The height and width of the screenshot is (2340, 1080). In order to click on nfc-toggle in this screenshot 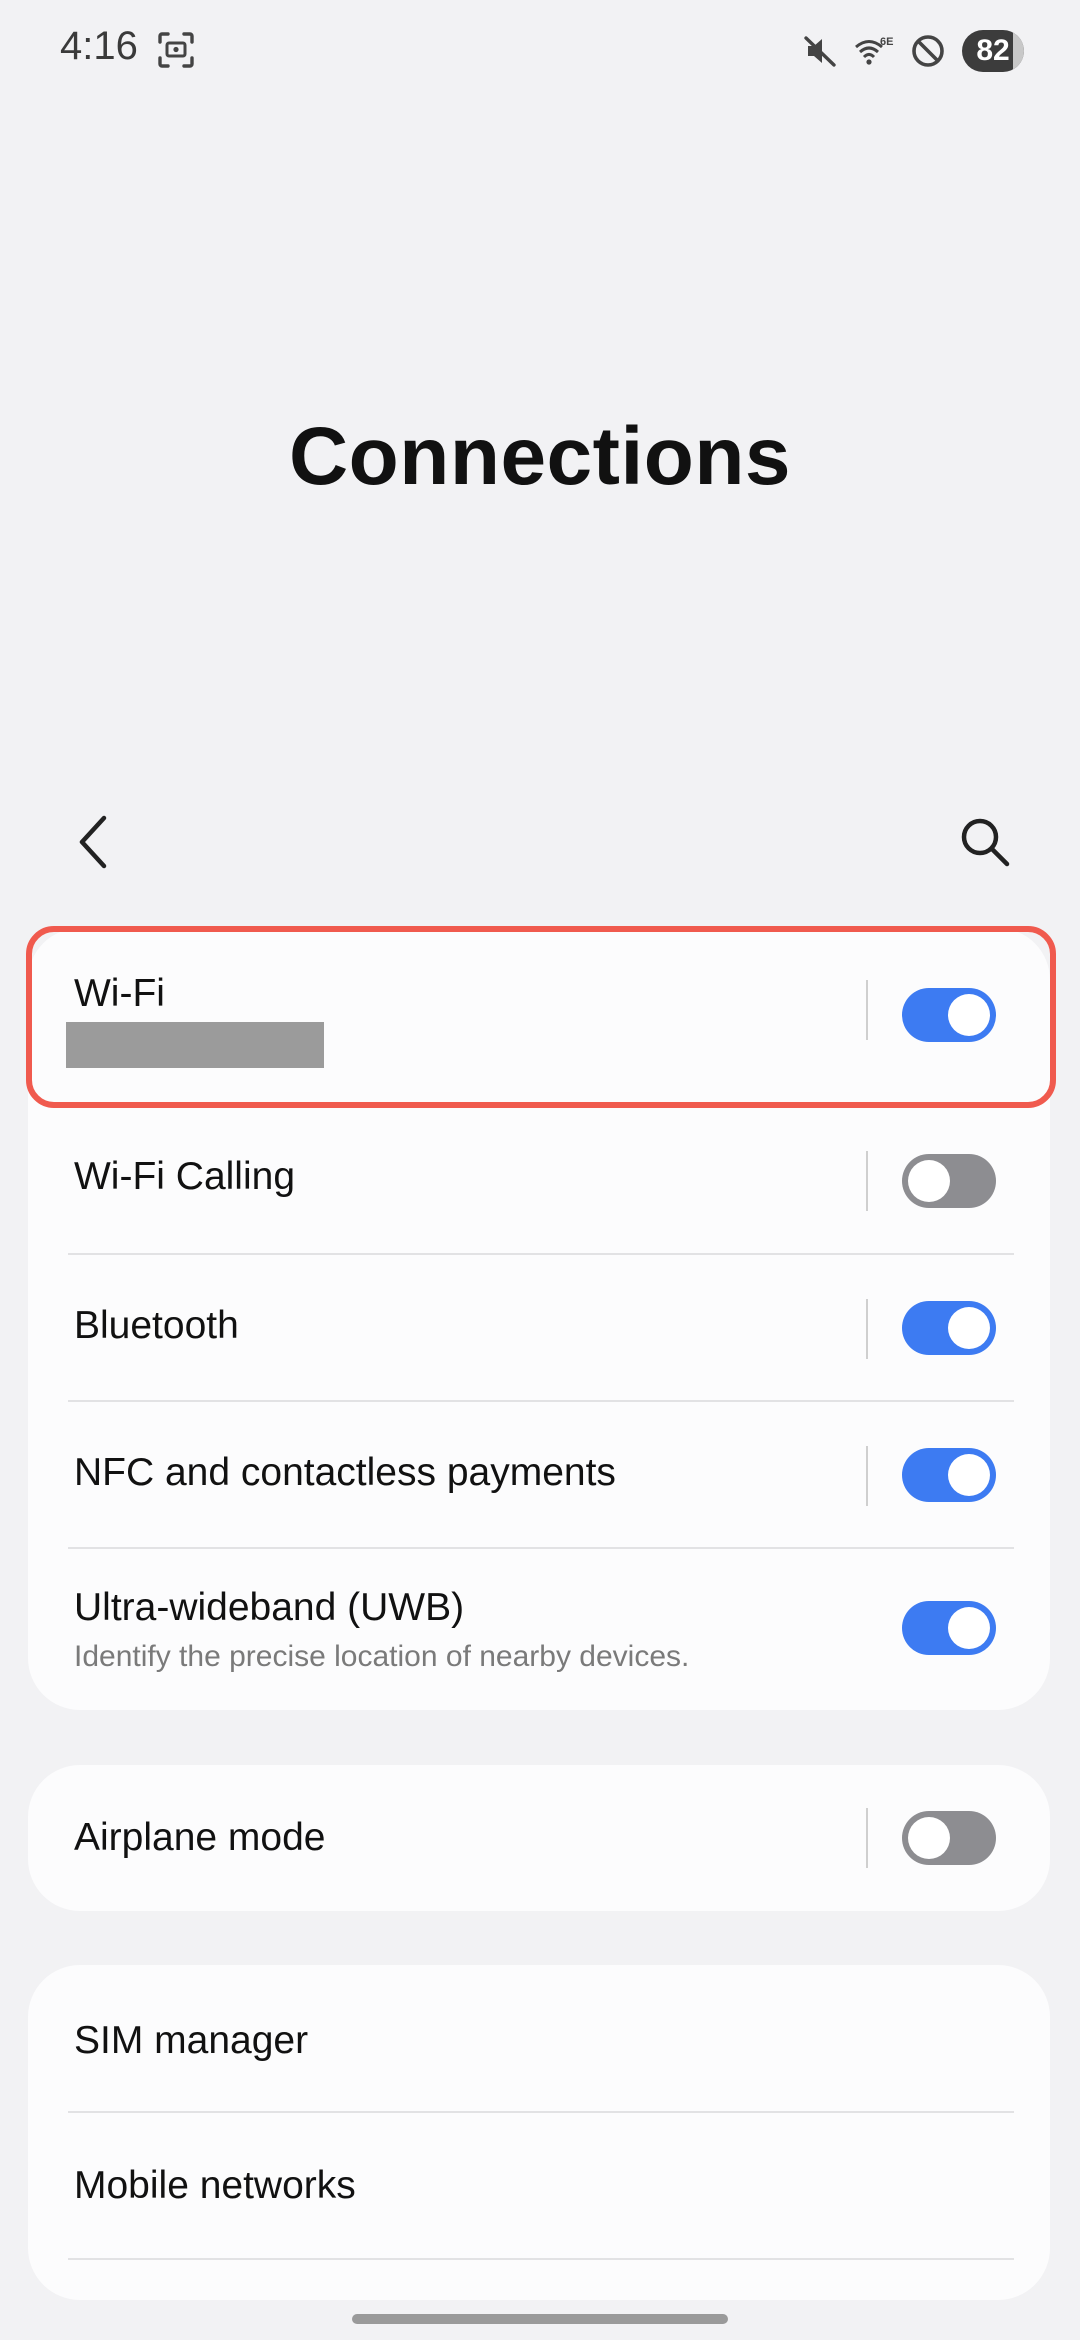, I will do `click(949, 1475)`.